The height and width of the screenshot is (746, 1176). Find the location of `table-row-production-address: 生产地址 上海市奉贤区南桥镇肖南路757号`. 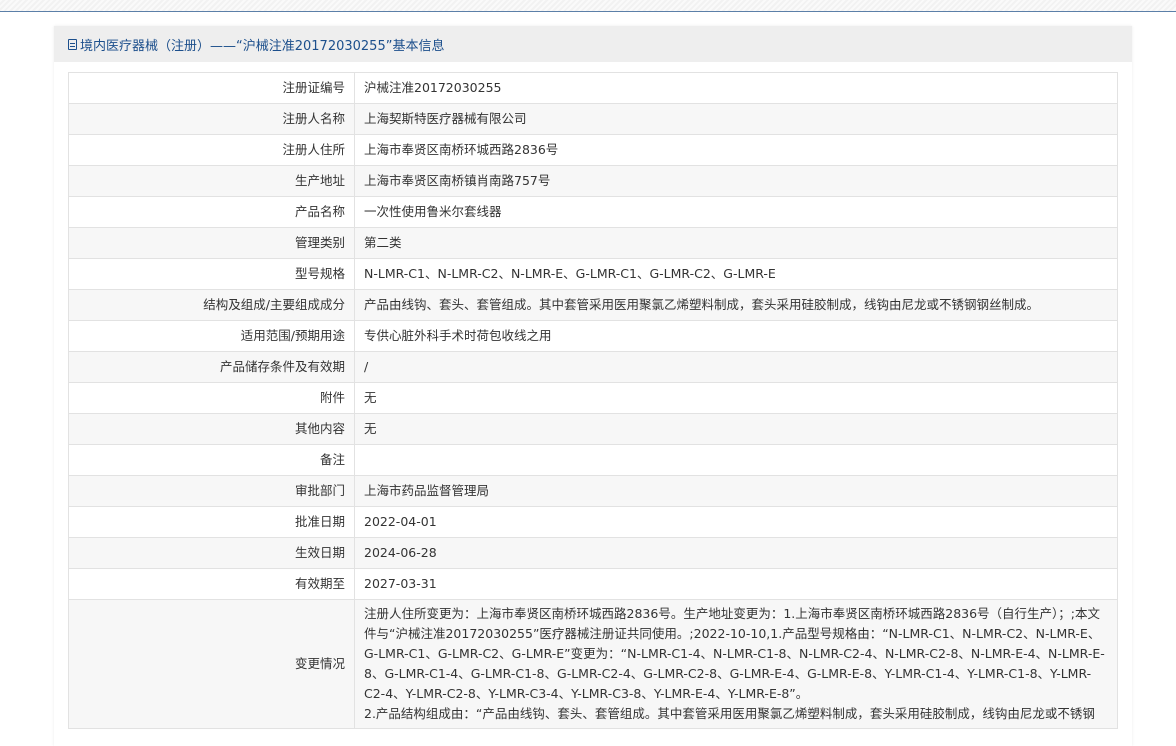

table-row-production-address: 生产地址 上海市奉贤区南桥镇肖南路757号 is located at coordinates (593, 181).